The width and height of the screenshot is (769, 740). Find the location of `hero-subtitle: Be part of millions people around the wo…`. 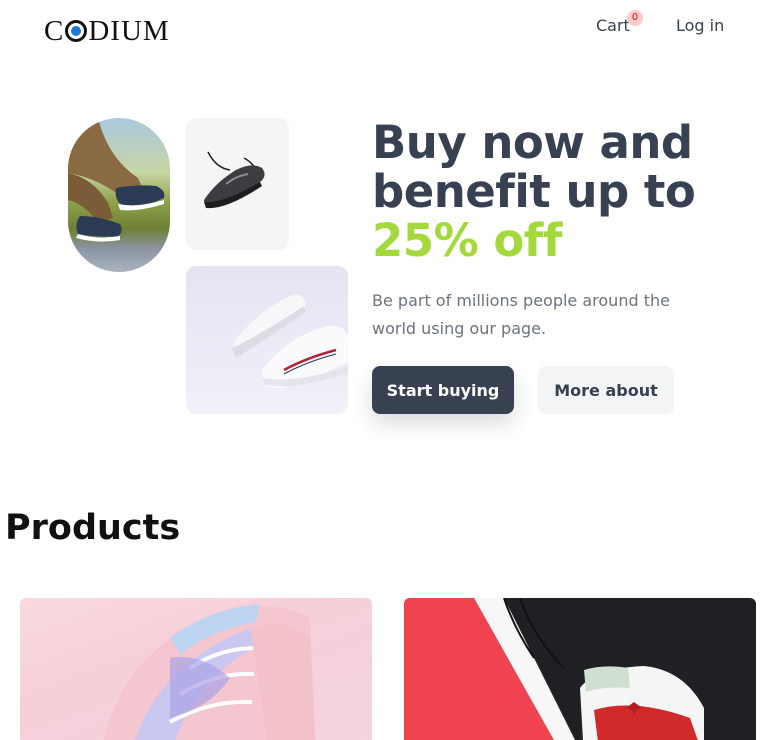

hero-subtitle: Be part of millions people around the wo… is located at coordinates (521, 314).